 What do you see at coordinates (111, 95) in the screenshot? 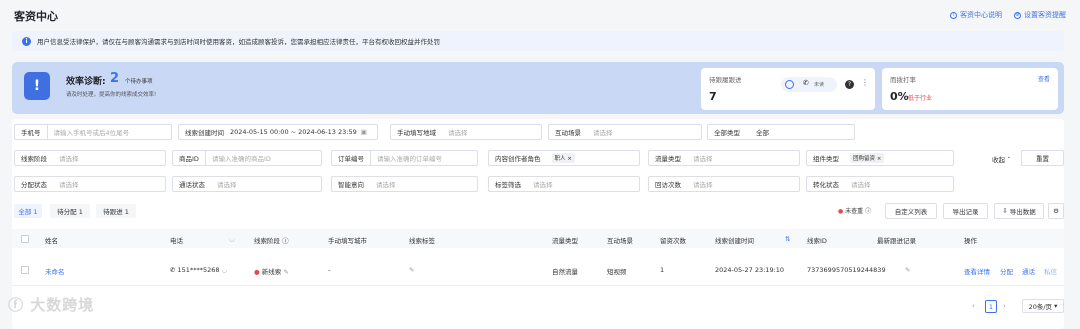
I see `diagnosis-desc: 请及时处理，提高你的线索成交效率!` at bounding box center [111, 95].